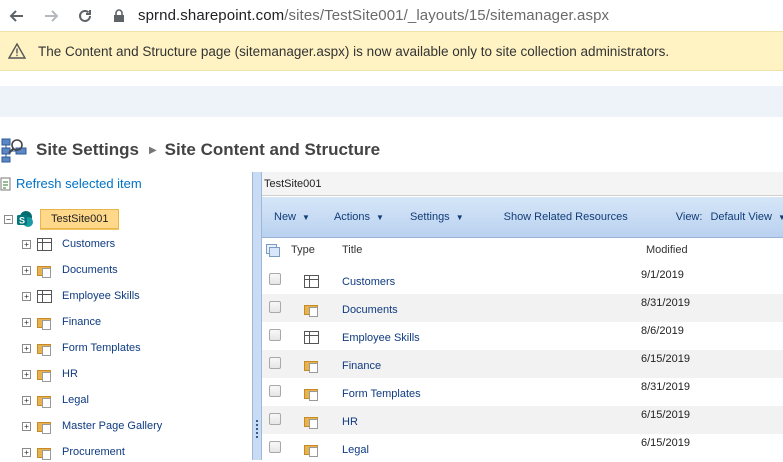 Image resolution: width=783 pixels, height=462 pixels. Describe the element at coordinates (14, 150) in the screenshot. I see `site-settings-icon` at that location.